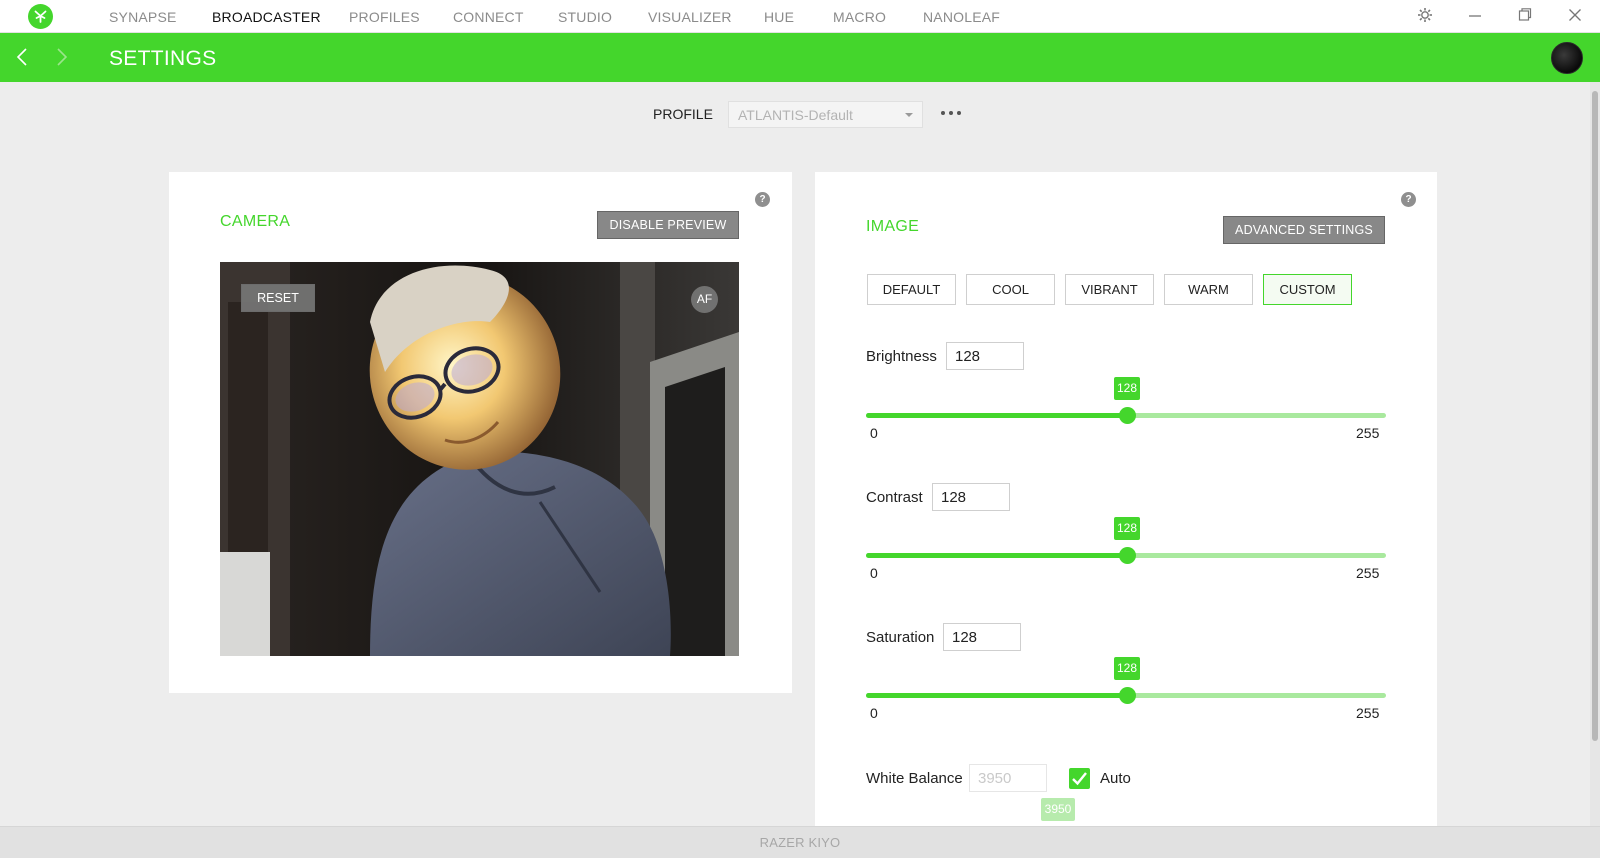 This screenshot has height=858, width=1600. What do you see at coordinates (971, 497) in the screenshot?
I see `contrast-input: 128` at bounding box center [971, 497].